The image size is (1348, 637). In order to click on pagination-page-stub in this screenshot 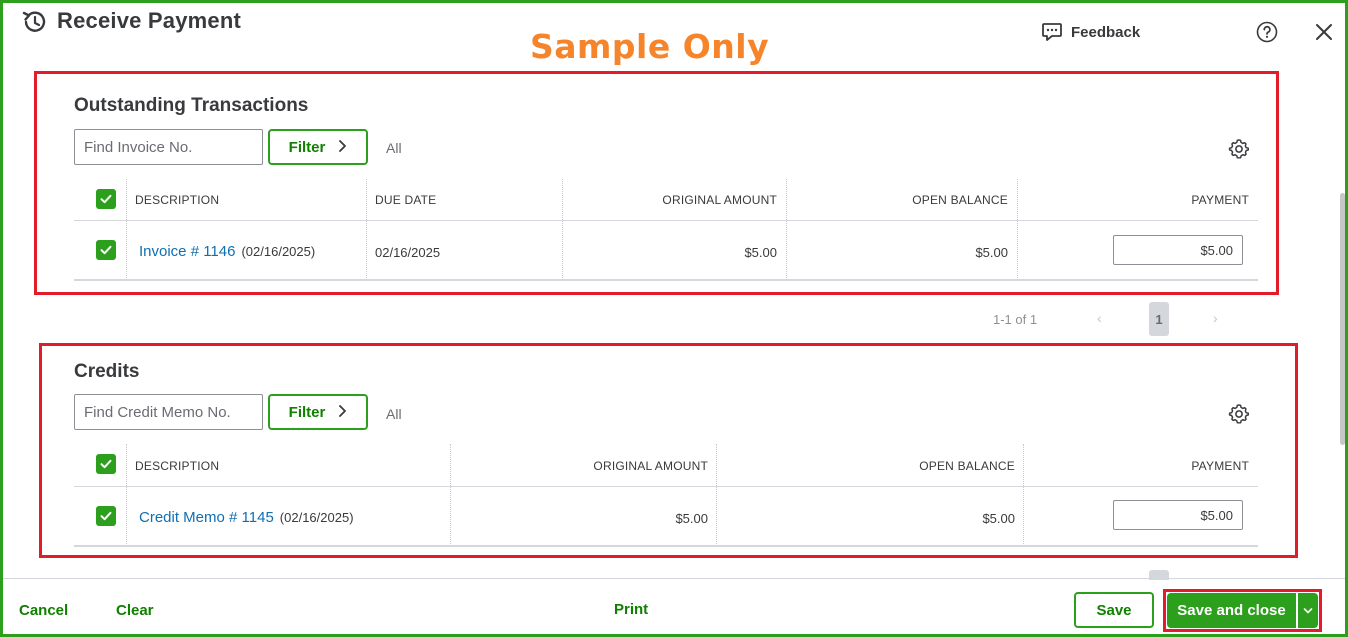, I will do `click(1159, 575)`.